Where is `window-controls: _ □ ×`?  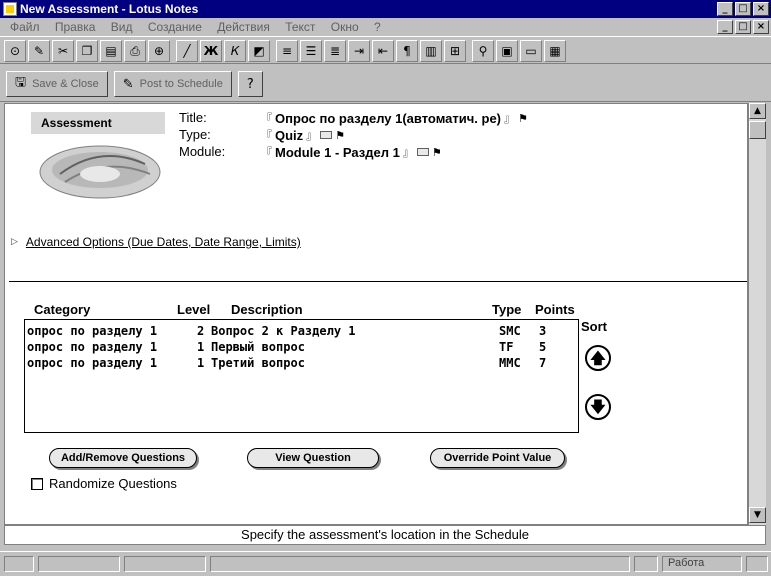
window-controls: _ □ × is located at coordinates (743, 9).